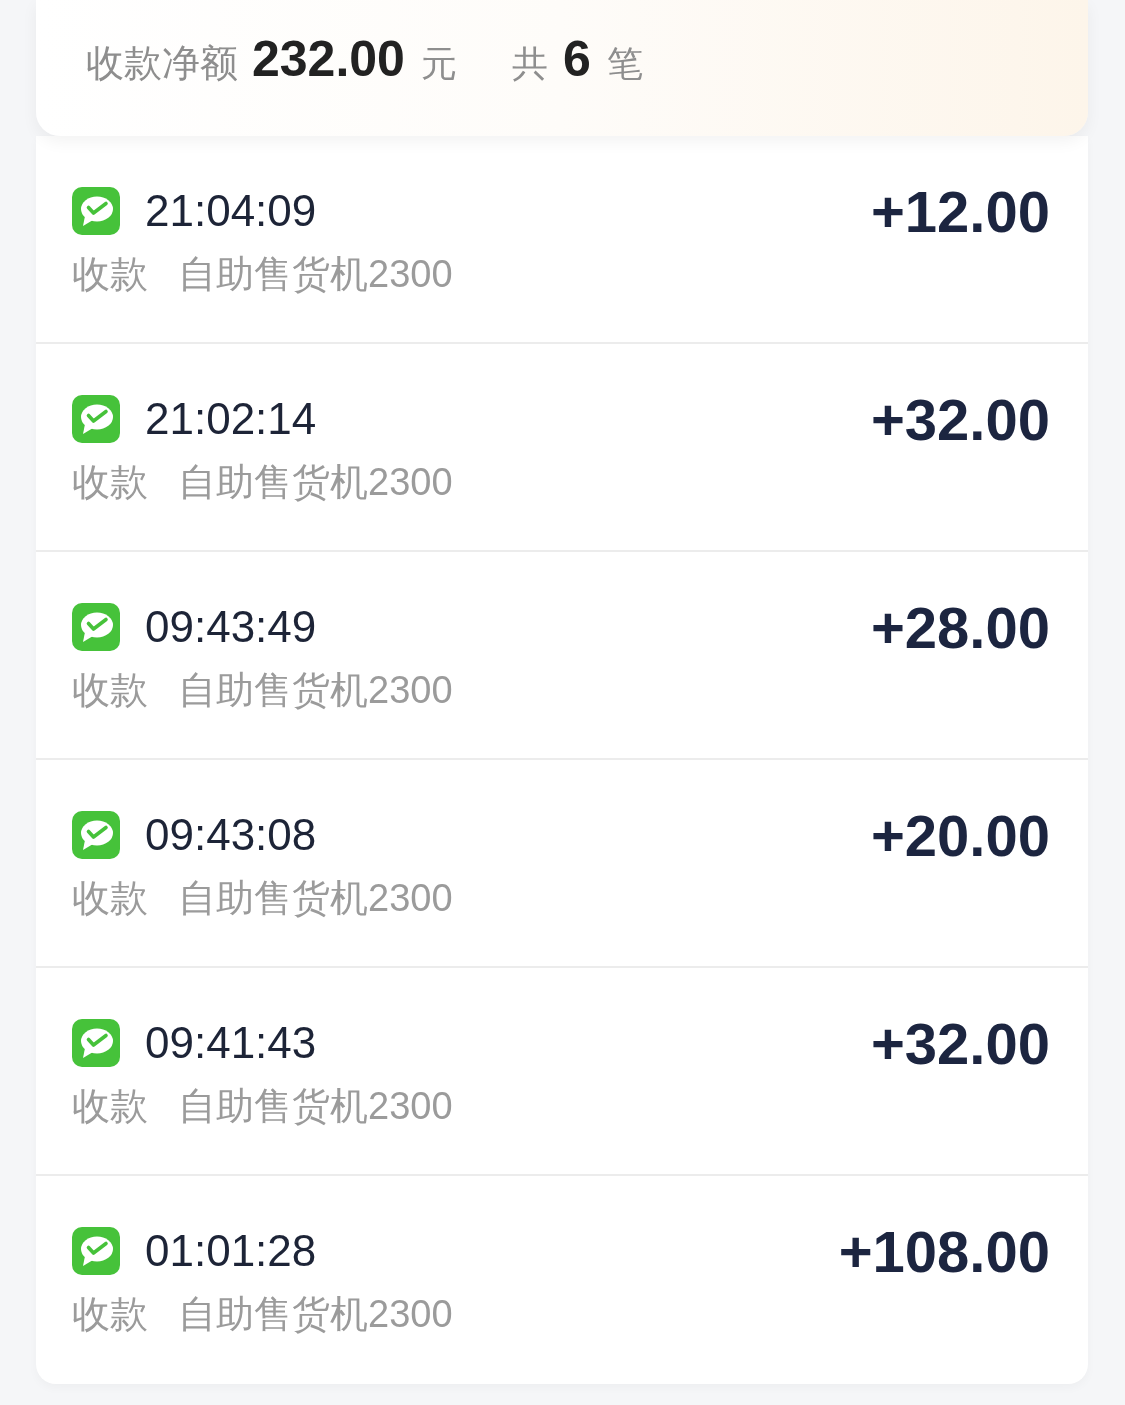 This screenshot has width=1125, height=1405. I want to click on transaction-amount: +28.00, so click(960, 628).